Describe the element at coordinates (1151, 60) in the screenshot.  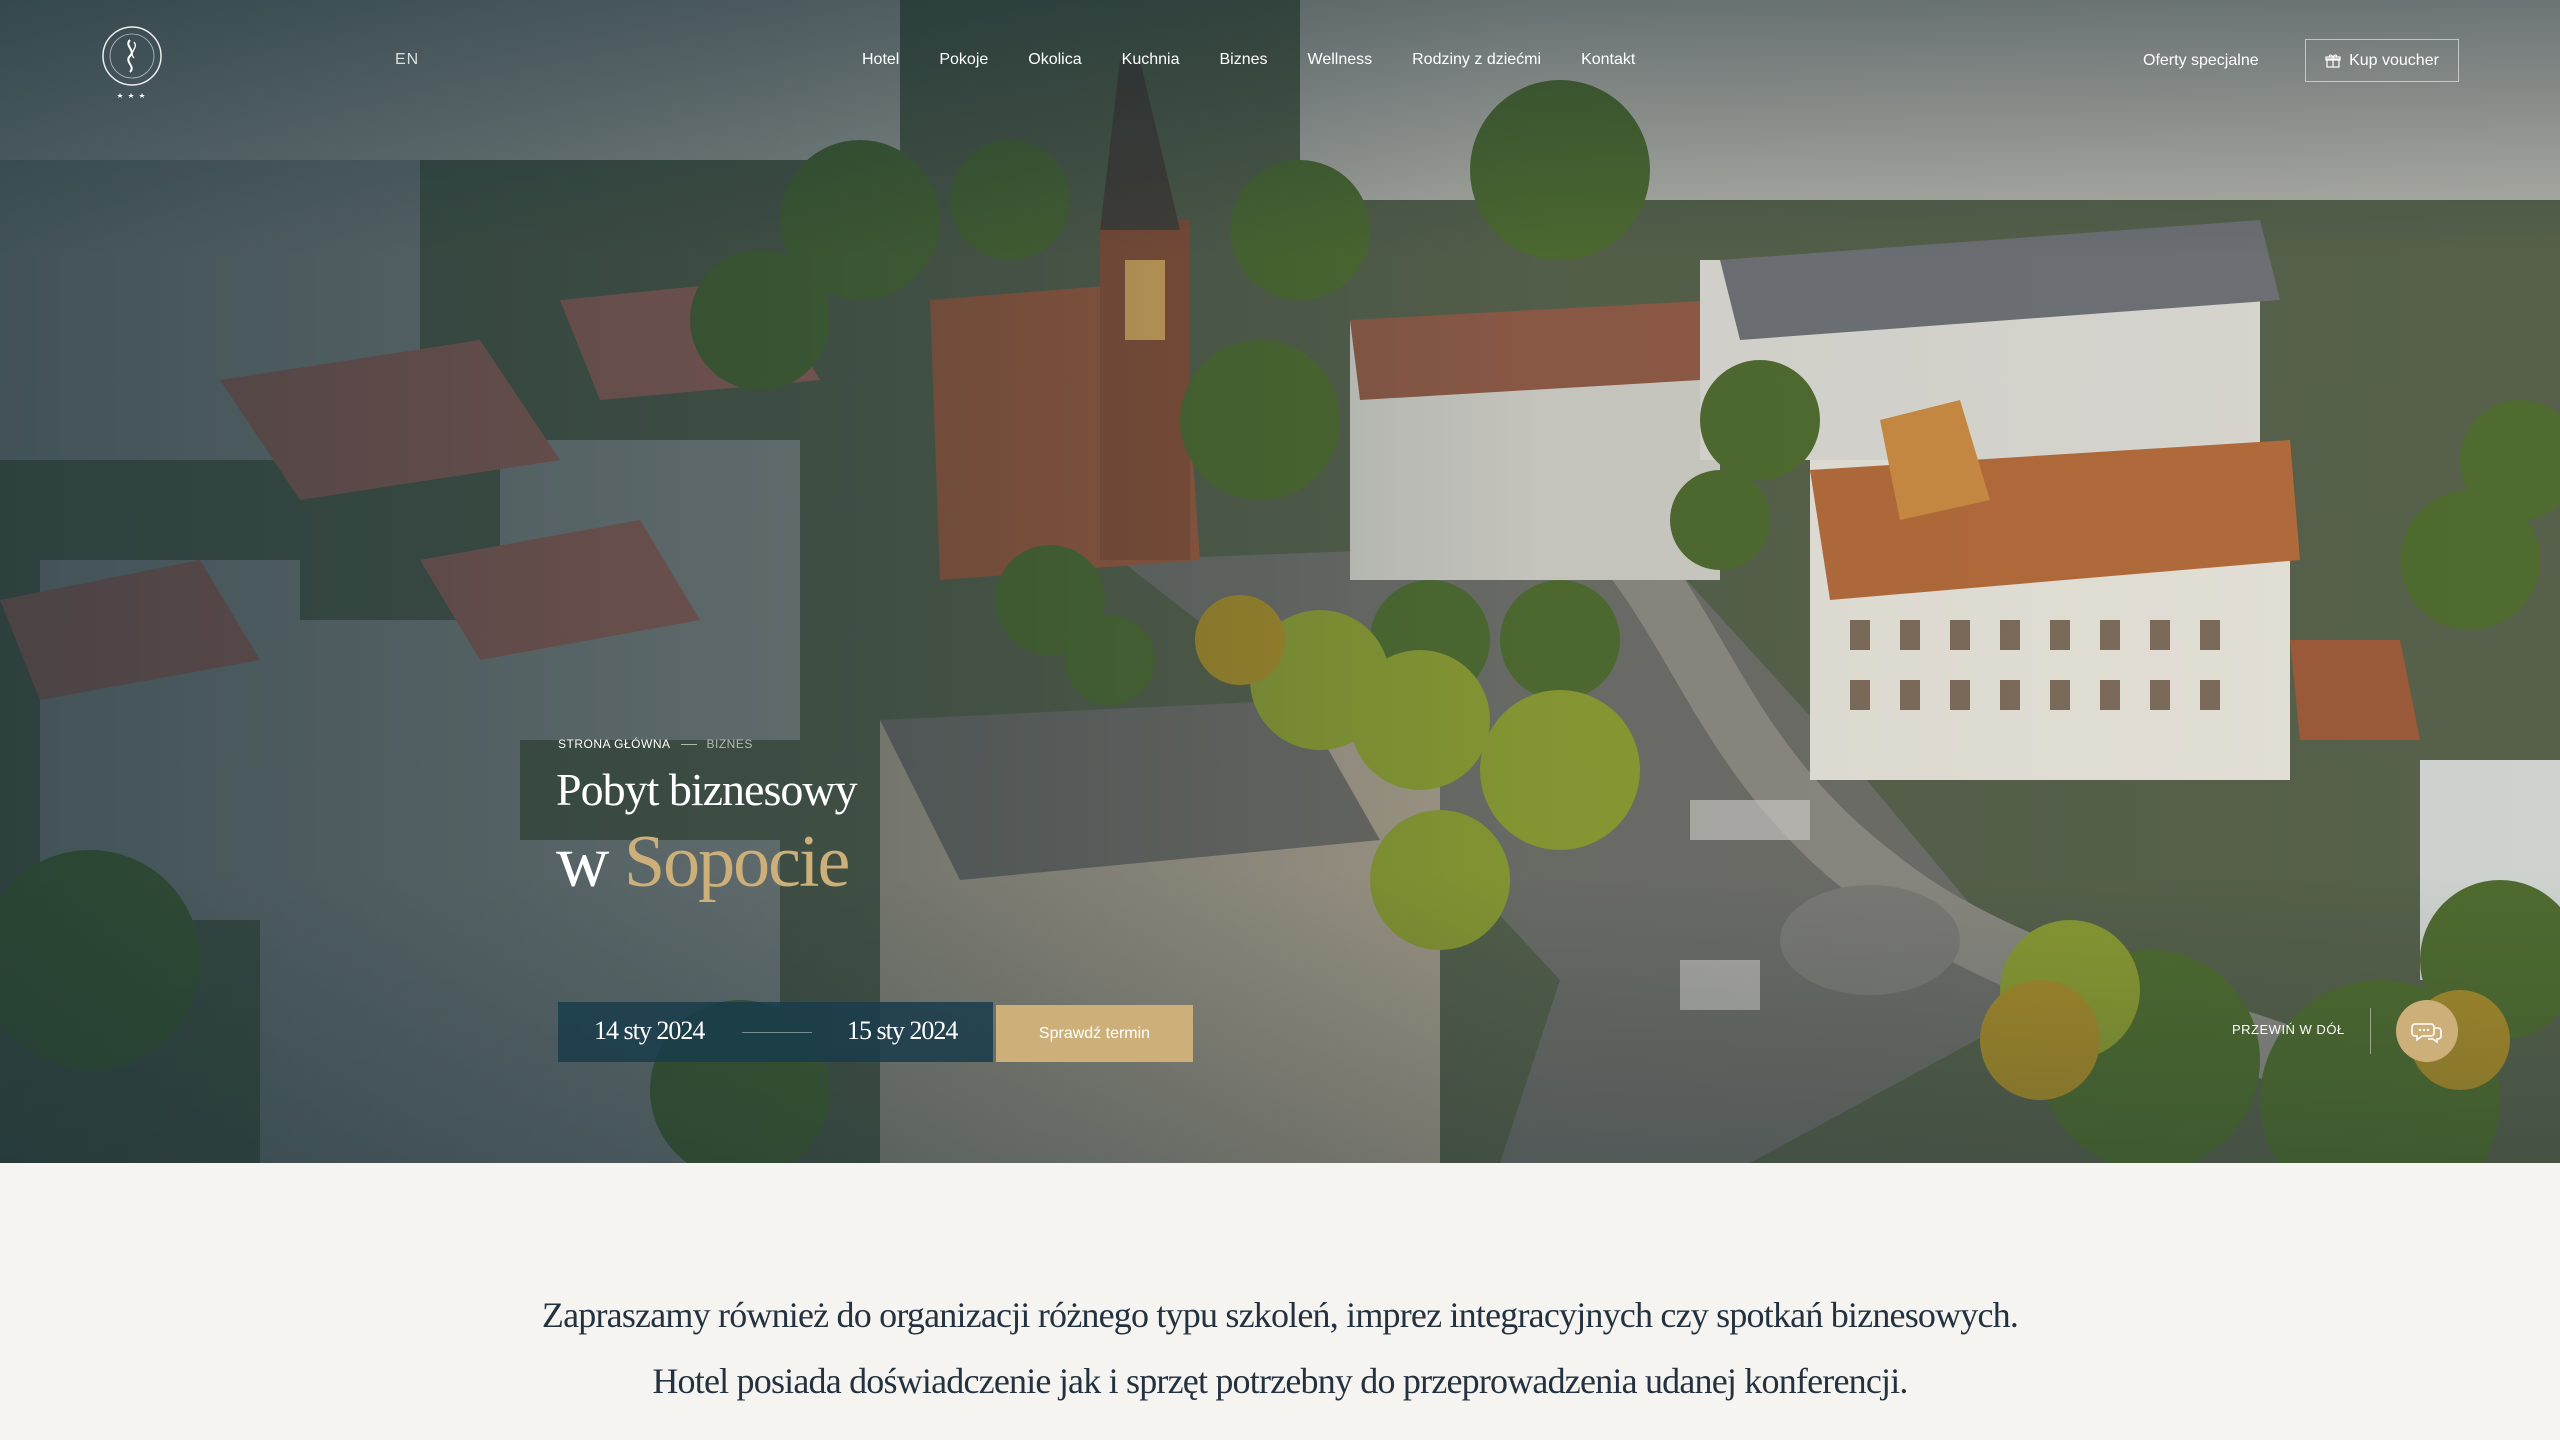
I see `nav-item-kuchnia: Kuchnia` at that location.